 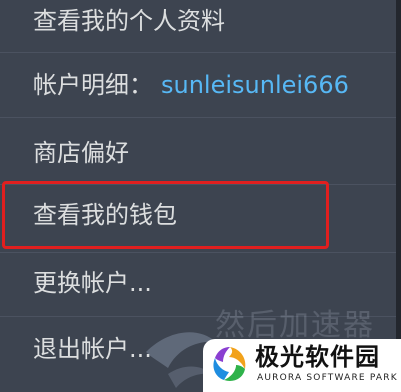 I want to click on account-details-menu-item: 帐户明细： sunleisunlei666, so click(x=191, y=85).